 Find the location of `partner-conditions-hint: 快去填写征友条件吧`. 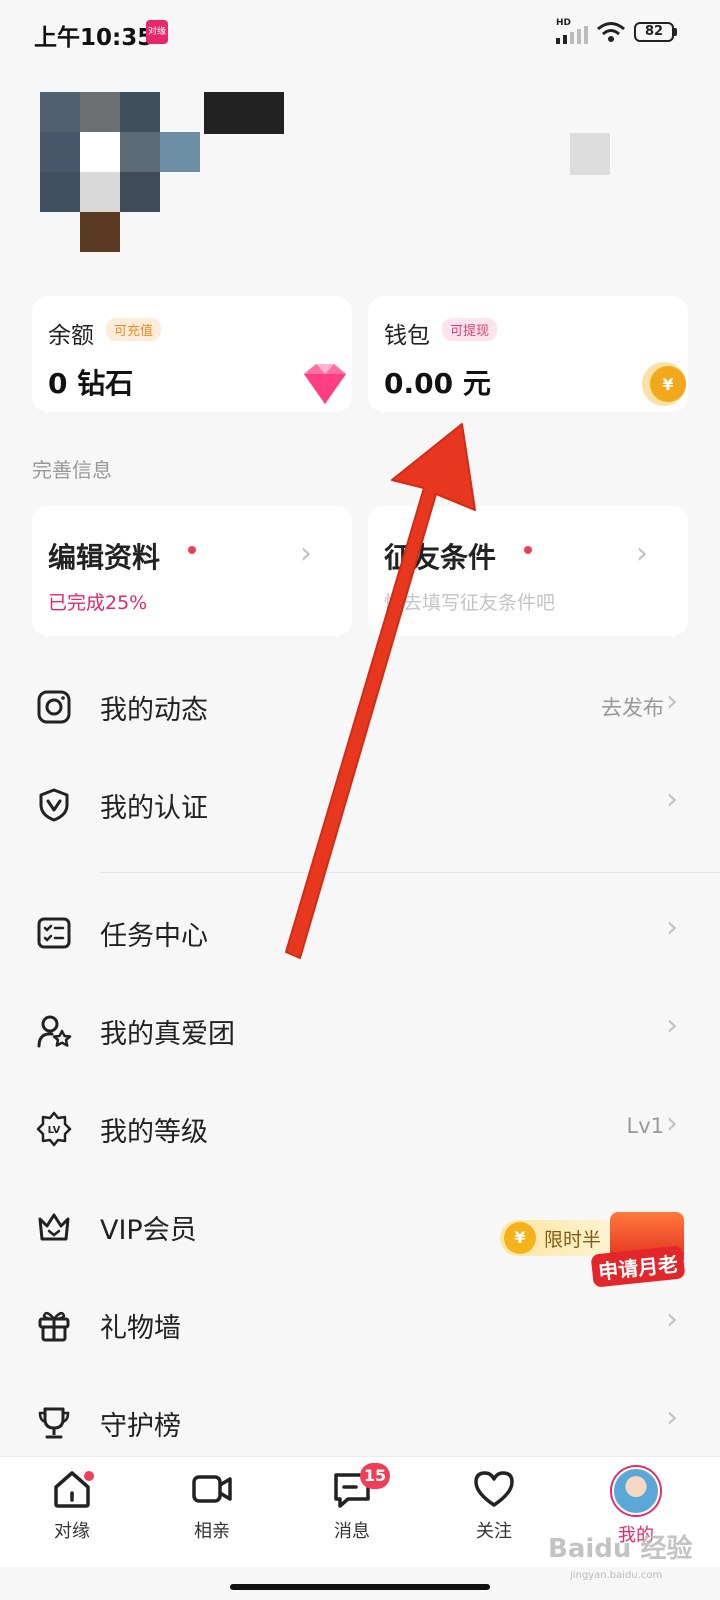

partner-conditions-hint: 快去填写征友条件吧 is located at coordinates (470, 603).